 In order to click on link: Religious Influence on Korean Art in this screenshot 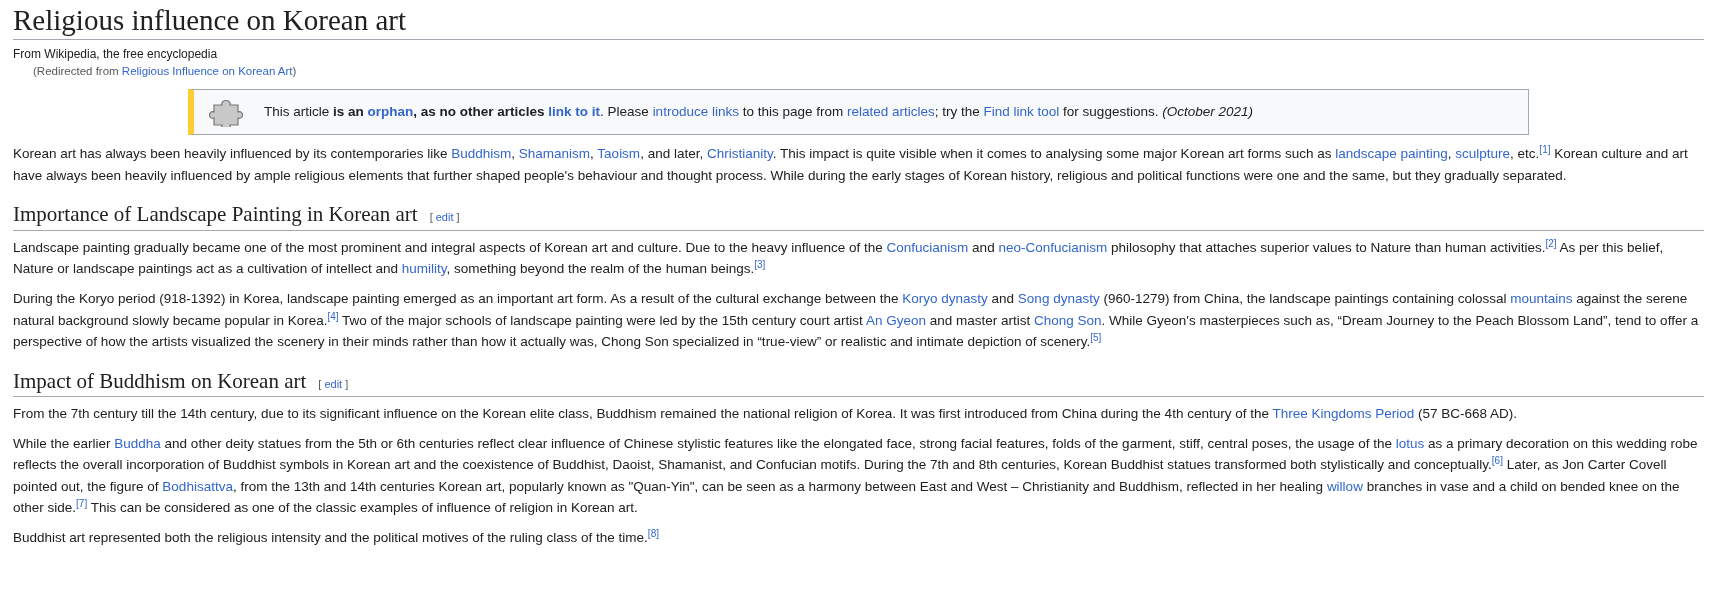, I will do `click(207, 71)`.